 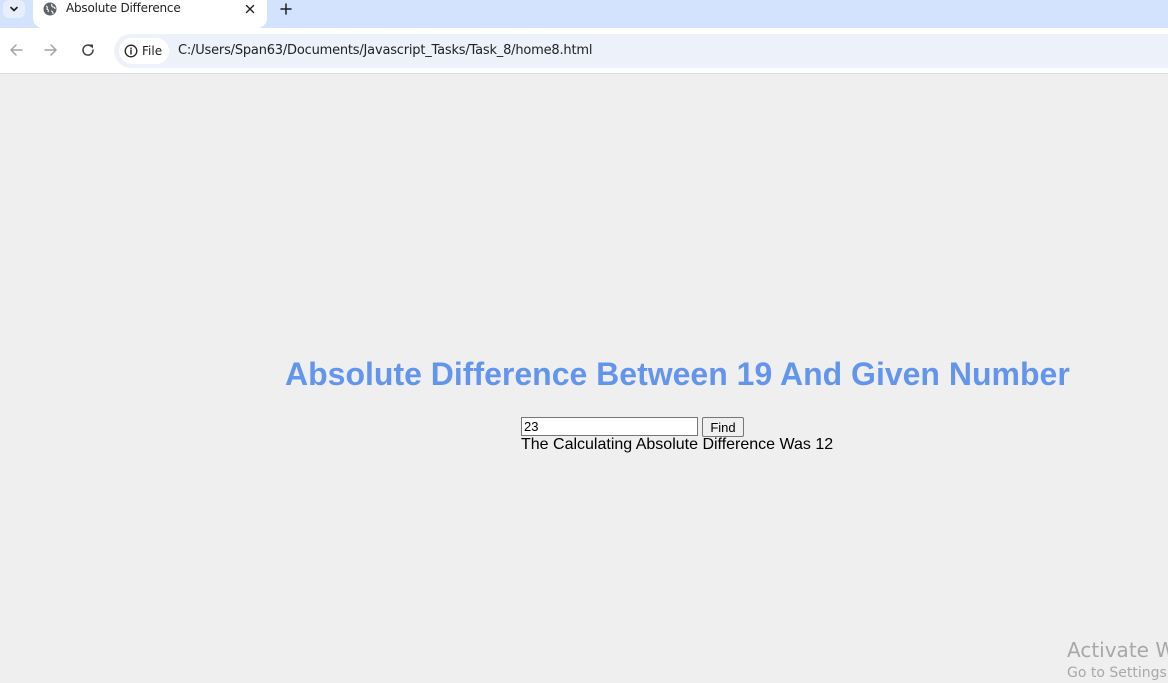 I want to click on reload-button, so click(x=88, y=50).